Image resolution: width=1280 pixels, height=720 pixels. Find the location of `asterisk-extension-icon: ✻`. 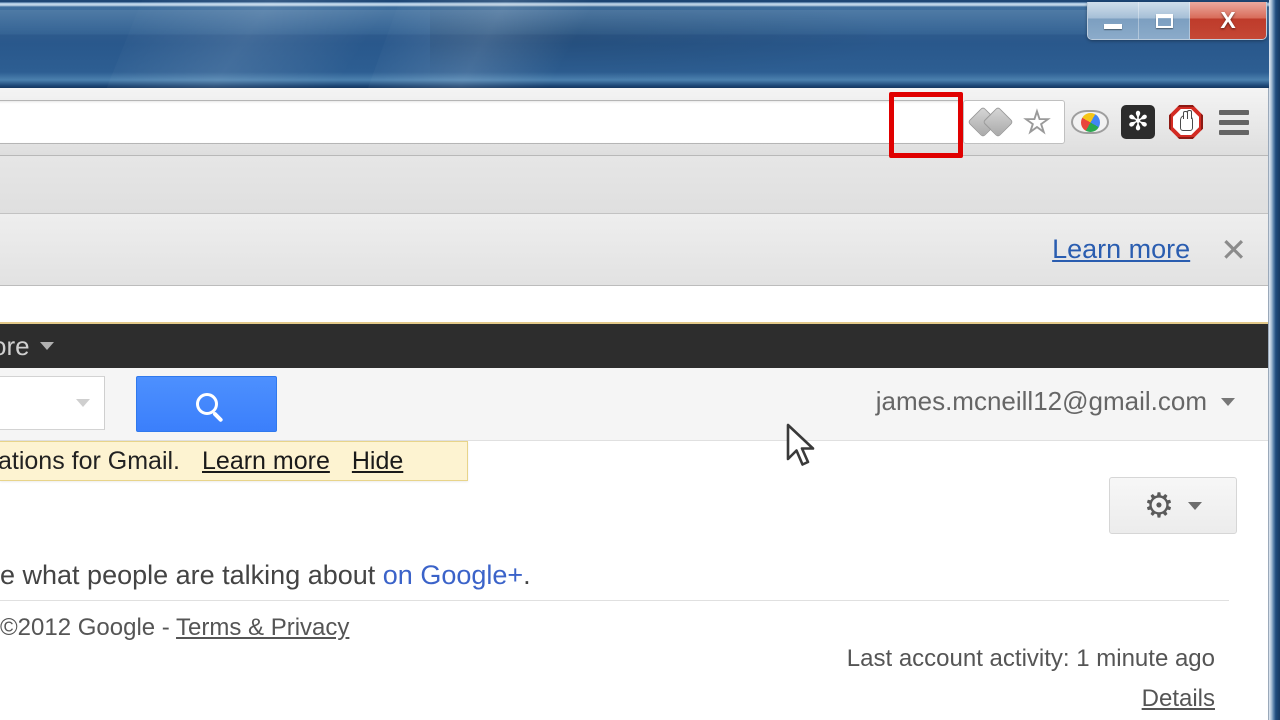

asterisk-extension-icon: ✻ is located at coordinates (1138, 122).